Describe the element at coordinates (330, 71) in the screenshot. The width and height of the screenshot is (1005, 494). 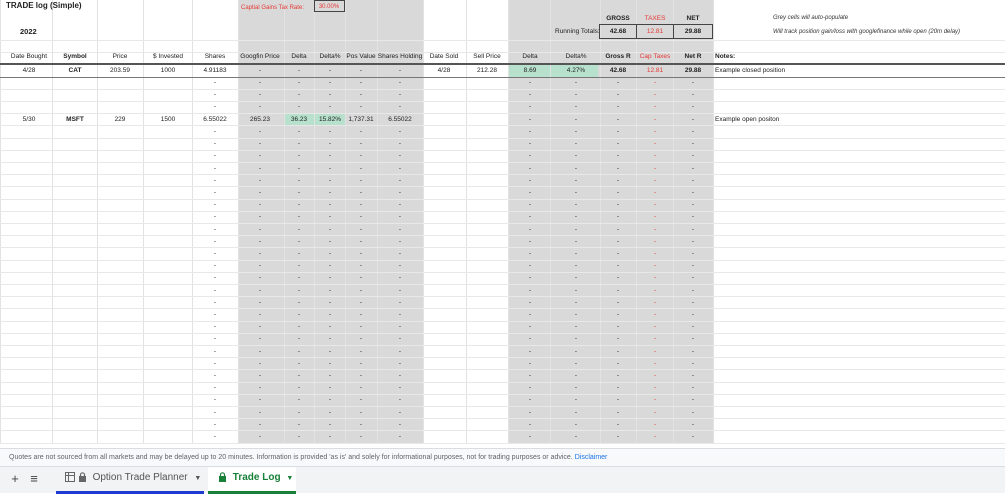
I see `cell-delta-pct: -` at that location.